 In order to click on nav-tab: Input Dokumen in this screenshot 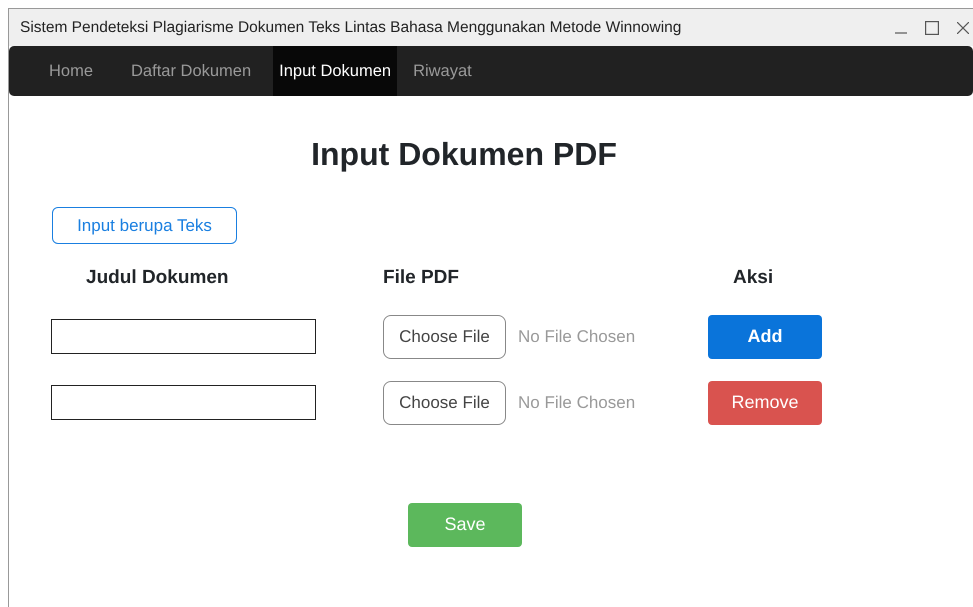, I will do `click(335, 71)`.